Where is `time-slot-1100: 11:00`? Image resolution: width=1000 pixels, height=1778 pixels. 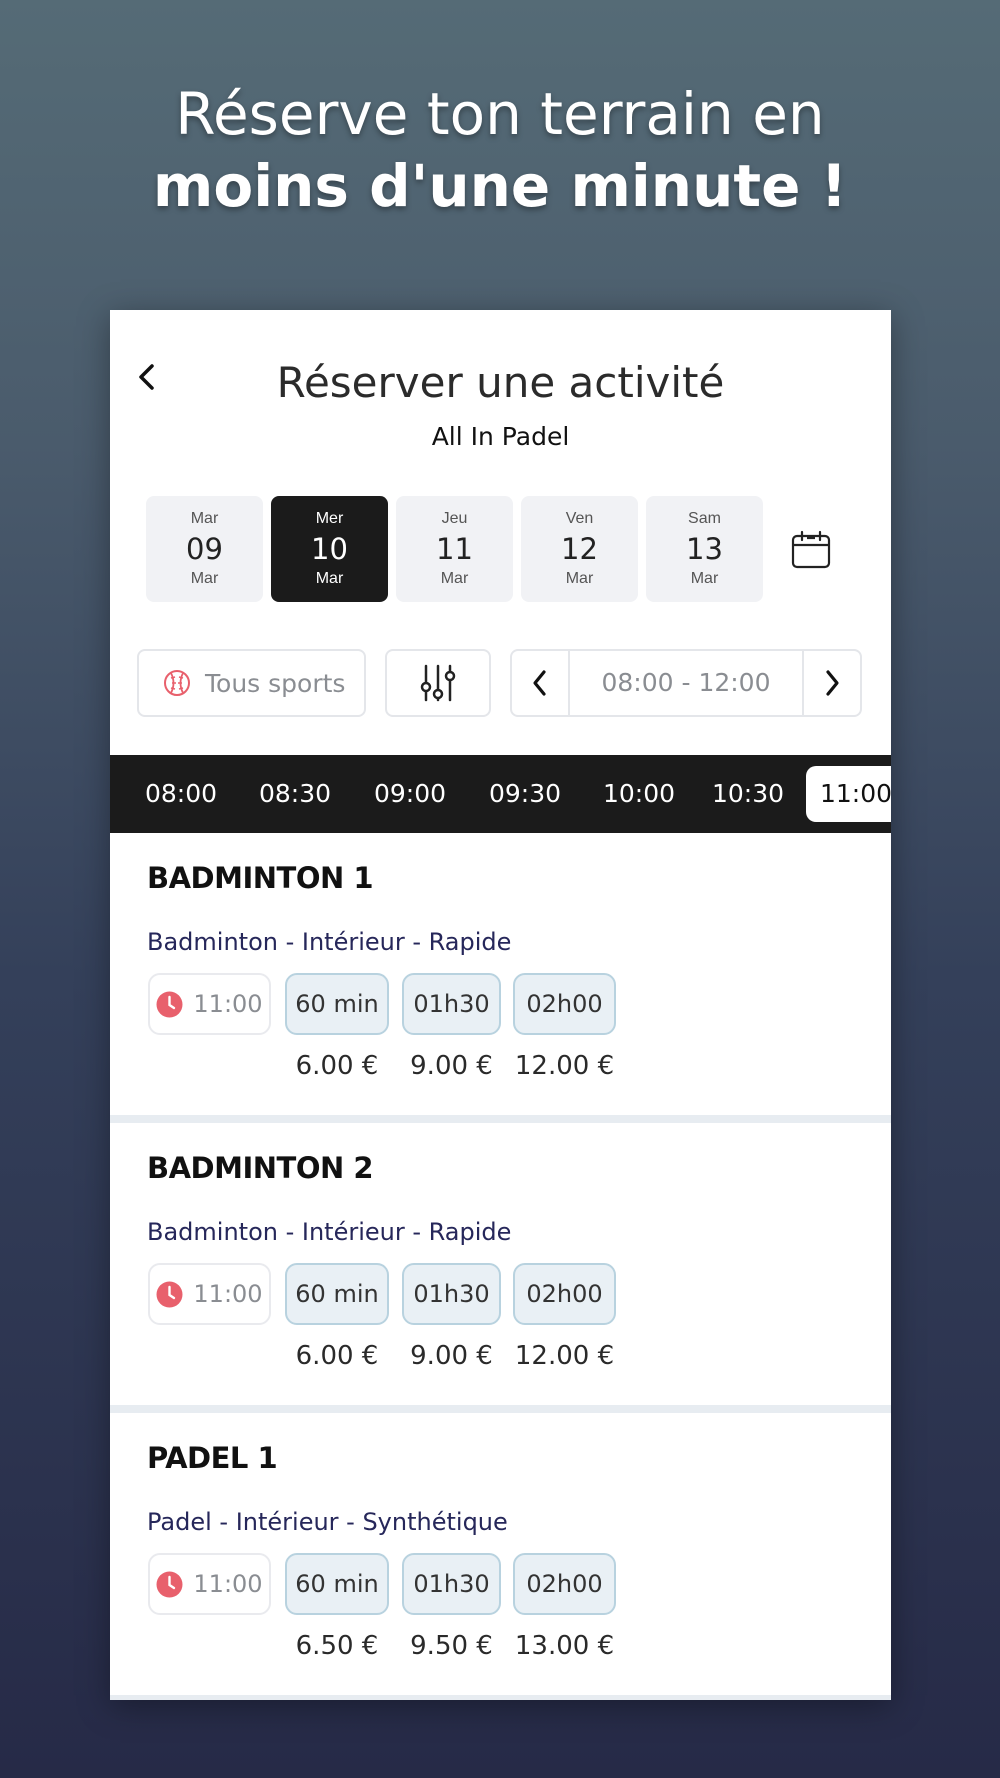
time-slot-1100: 11:00 is located at coordinates (848, 794).